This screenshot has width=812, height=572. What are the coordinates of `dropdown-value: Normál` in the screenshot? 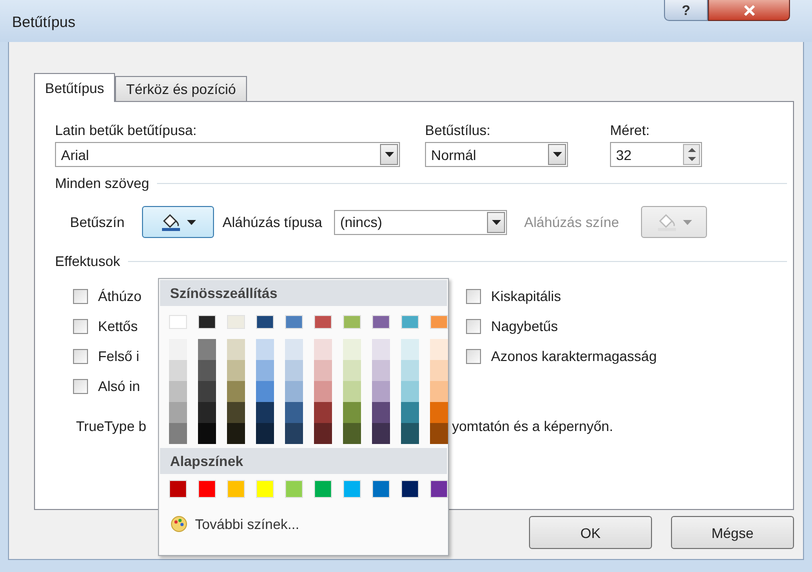 It's located at (453, 154).